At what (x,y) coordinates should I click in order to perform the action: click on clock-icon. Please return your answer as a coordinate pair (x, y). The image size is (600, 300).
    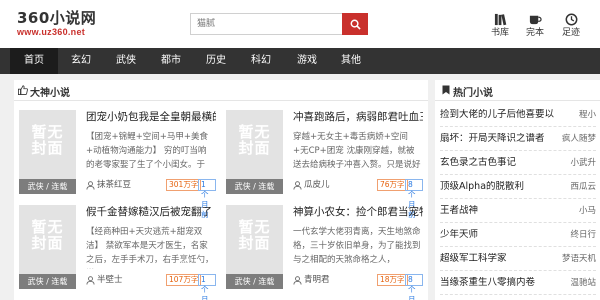
    Looking at the image, I should click on (571, 19).